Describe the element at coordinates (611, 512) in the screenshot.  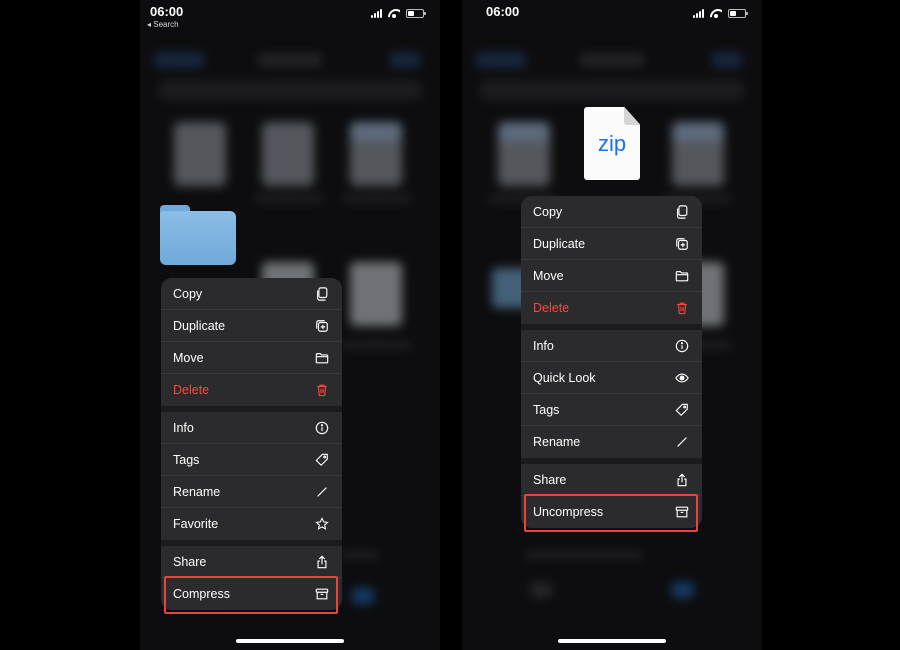
I see `menu-item-uncompress: Uncompress` at that location.